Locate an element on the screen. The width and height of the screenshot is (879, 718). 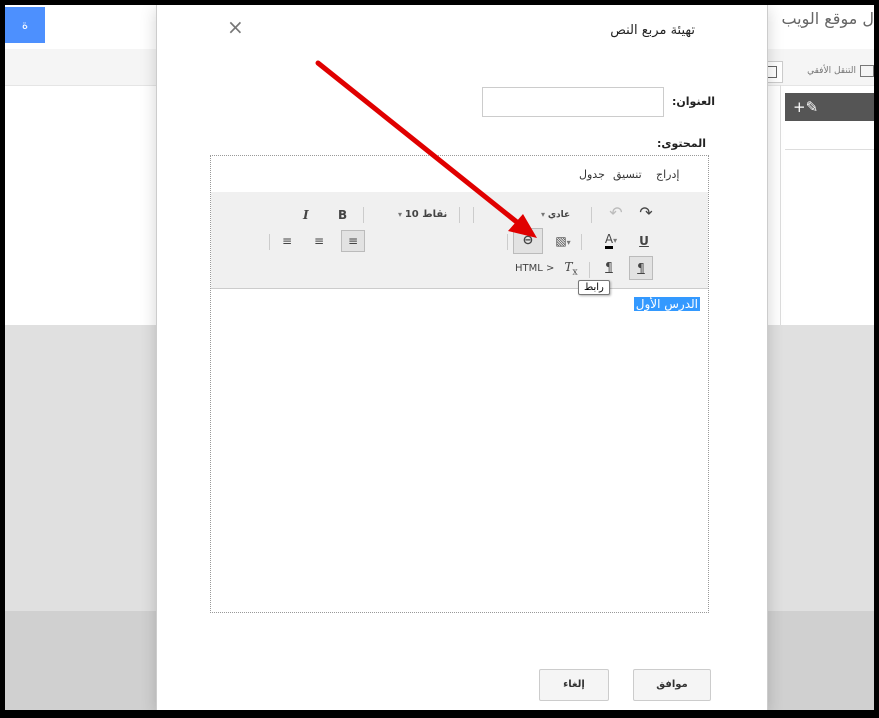
menu-format: تنسيق is located at coordinates (627, 174).